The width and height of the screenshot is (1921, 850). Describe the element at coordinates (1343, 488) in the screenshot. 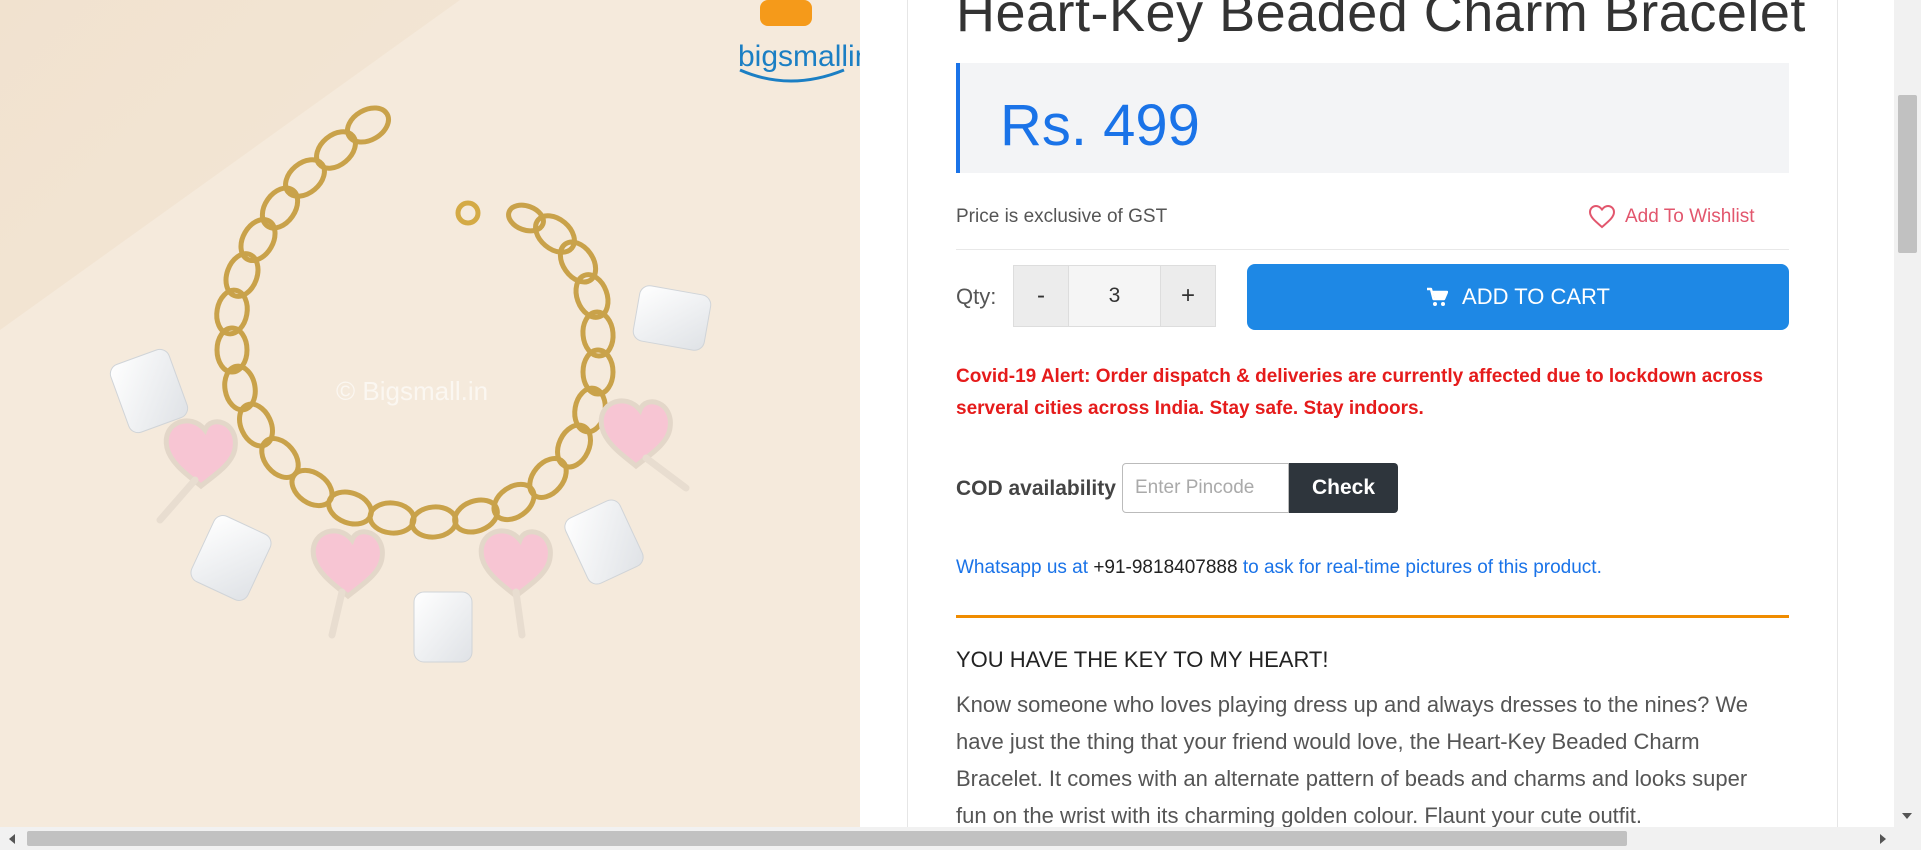

I see `check-button: Check` at that location.